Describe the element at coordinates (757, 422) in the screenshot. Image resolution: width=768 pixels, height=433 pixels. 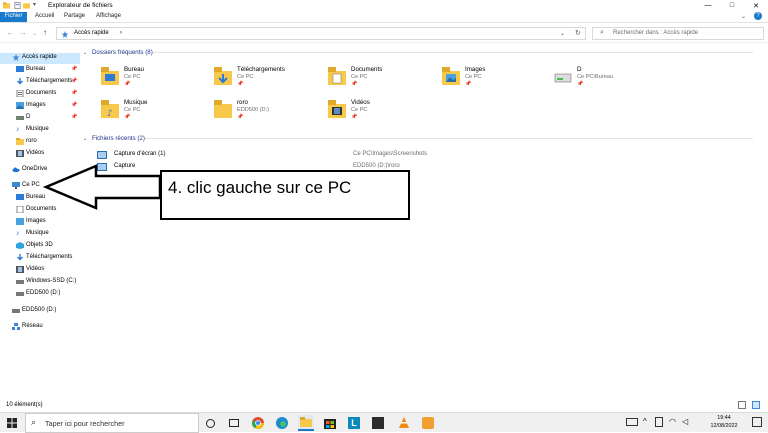
I see `notifications-icon` at that location.